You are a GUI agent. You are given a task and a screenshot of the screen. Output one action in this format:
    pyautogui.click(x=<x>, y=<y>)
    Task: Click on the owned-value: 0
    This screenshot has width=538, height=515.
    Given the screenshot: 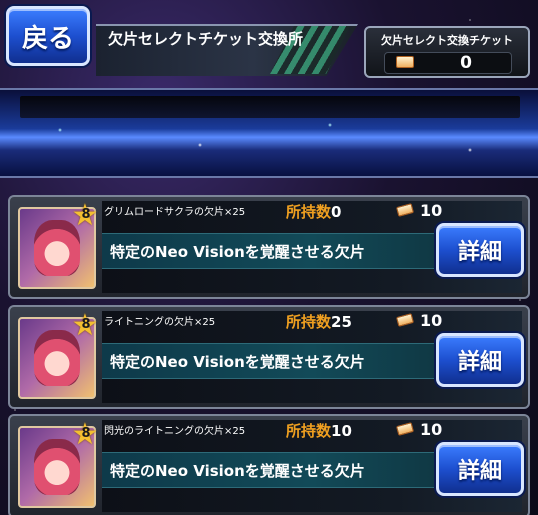 What is the action you would take?
    pyautogui.click(x=336, y=212)
    